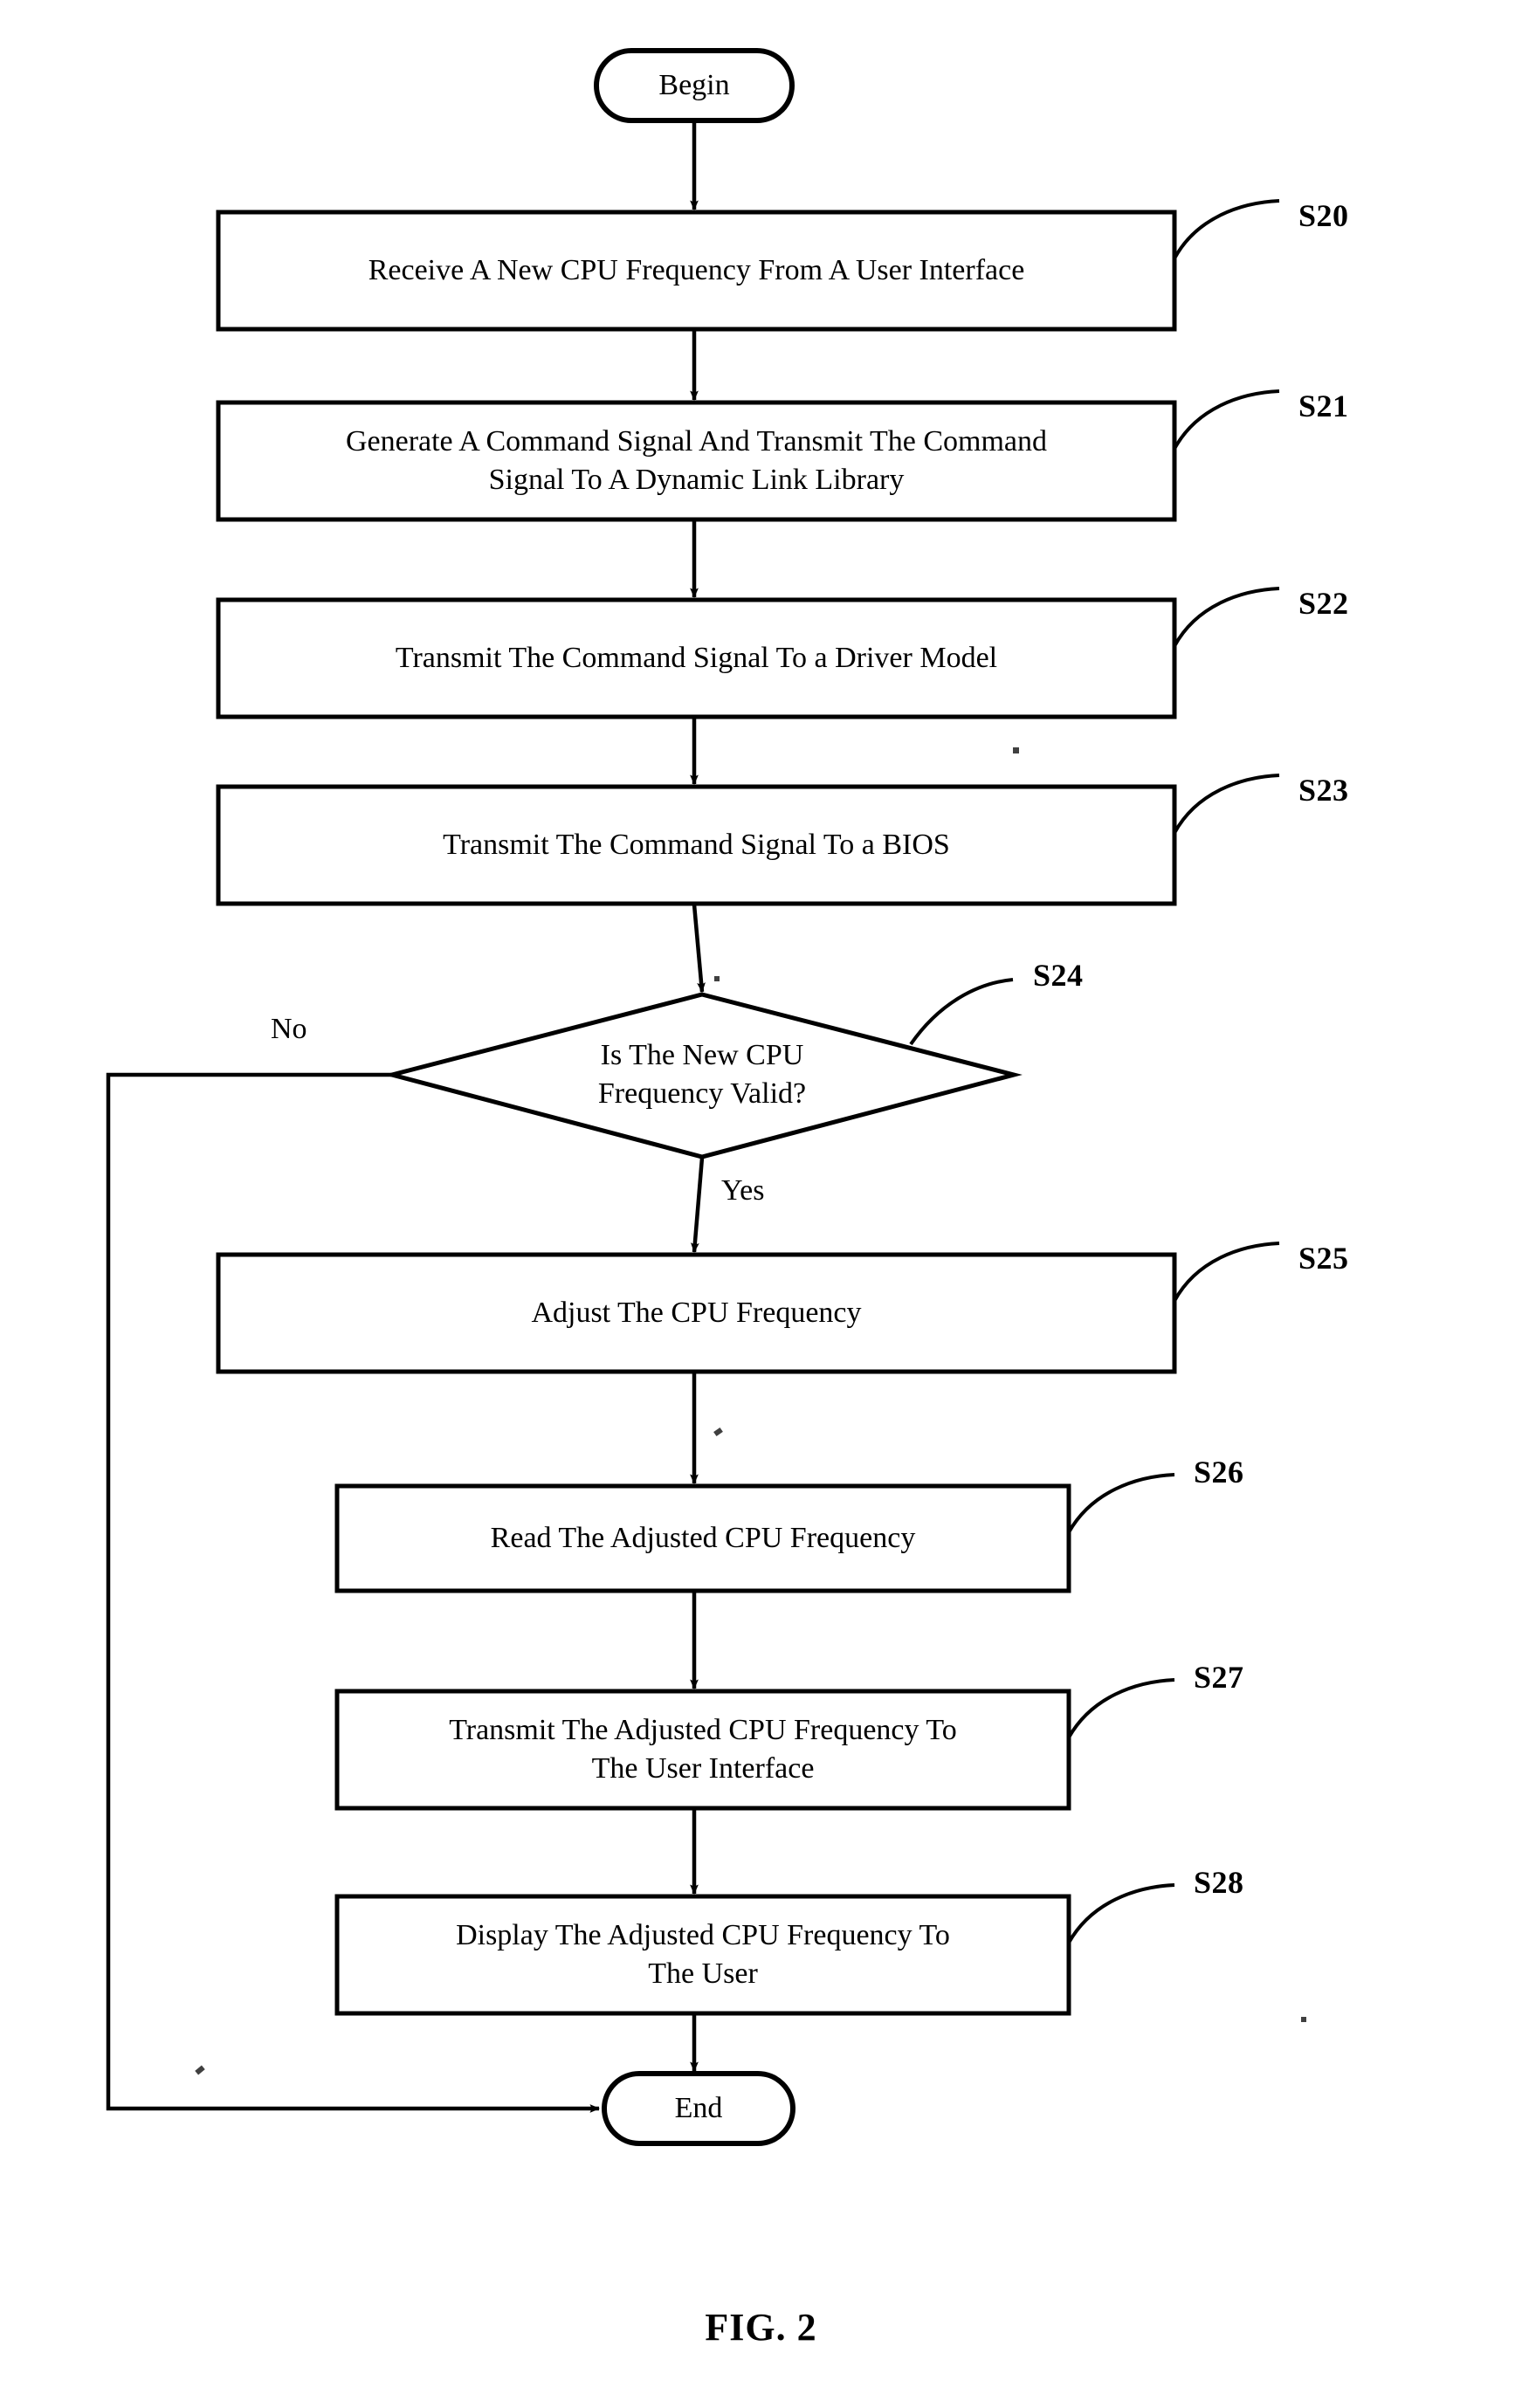 Image resolution: width=1522 pixels, height=2408 pixels. I want to click on leader-line-s27, so click(1121, 1708).